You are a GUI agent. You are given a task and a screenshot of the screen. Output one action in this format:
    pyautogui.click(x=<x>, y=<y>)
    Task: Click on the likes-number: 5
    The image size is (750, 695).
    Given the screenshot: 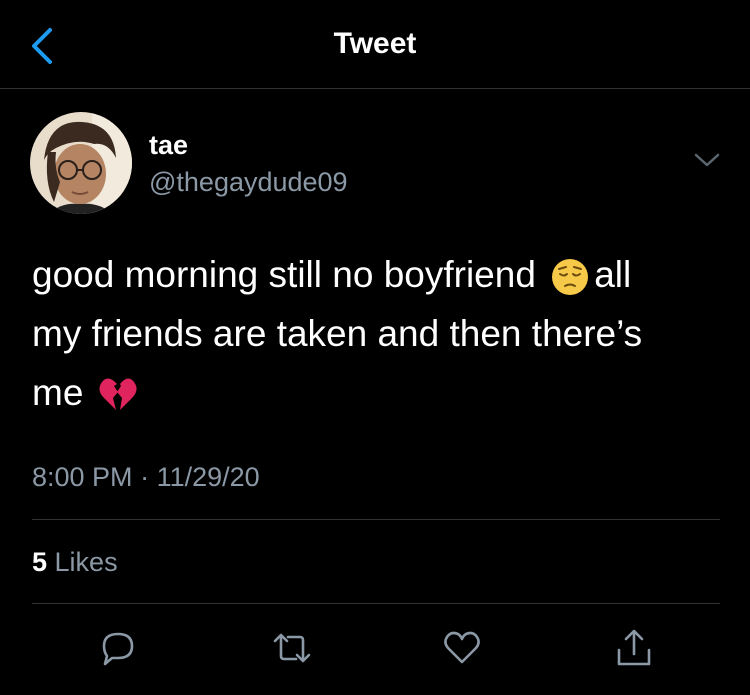 What is the action you would take?
    pyautogui.click(x=40, y=562)
    